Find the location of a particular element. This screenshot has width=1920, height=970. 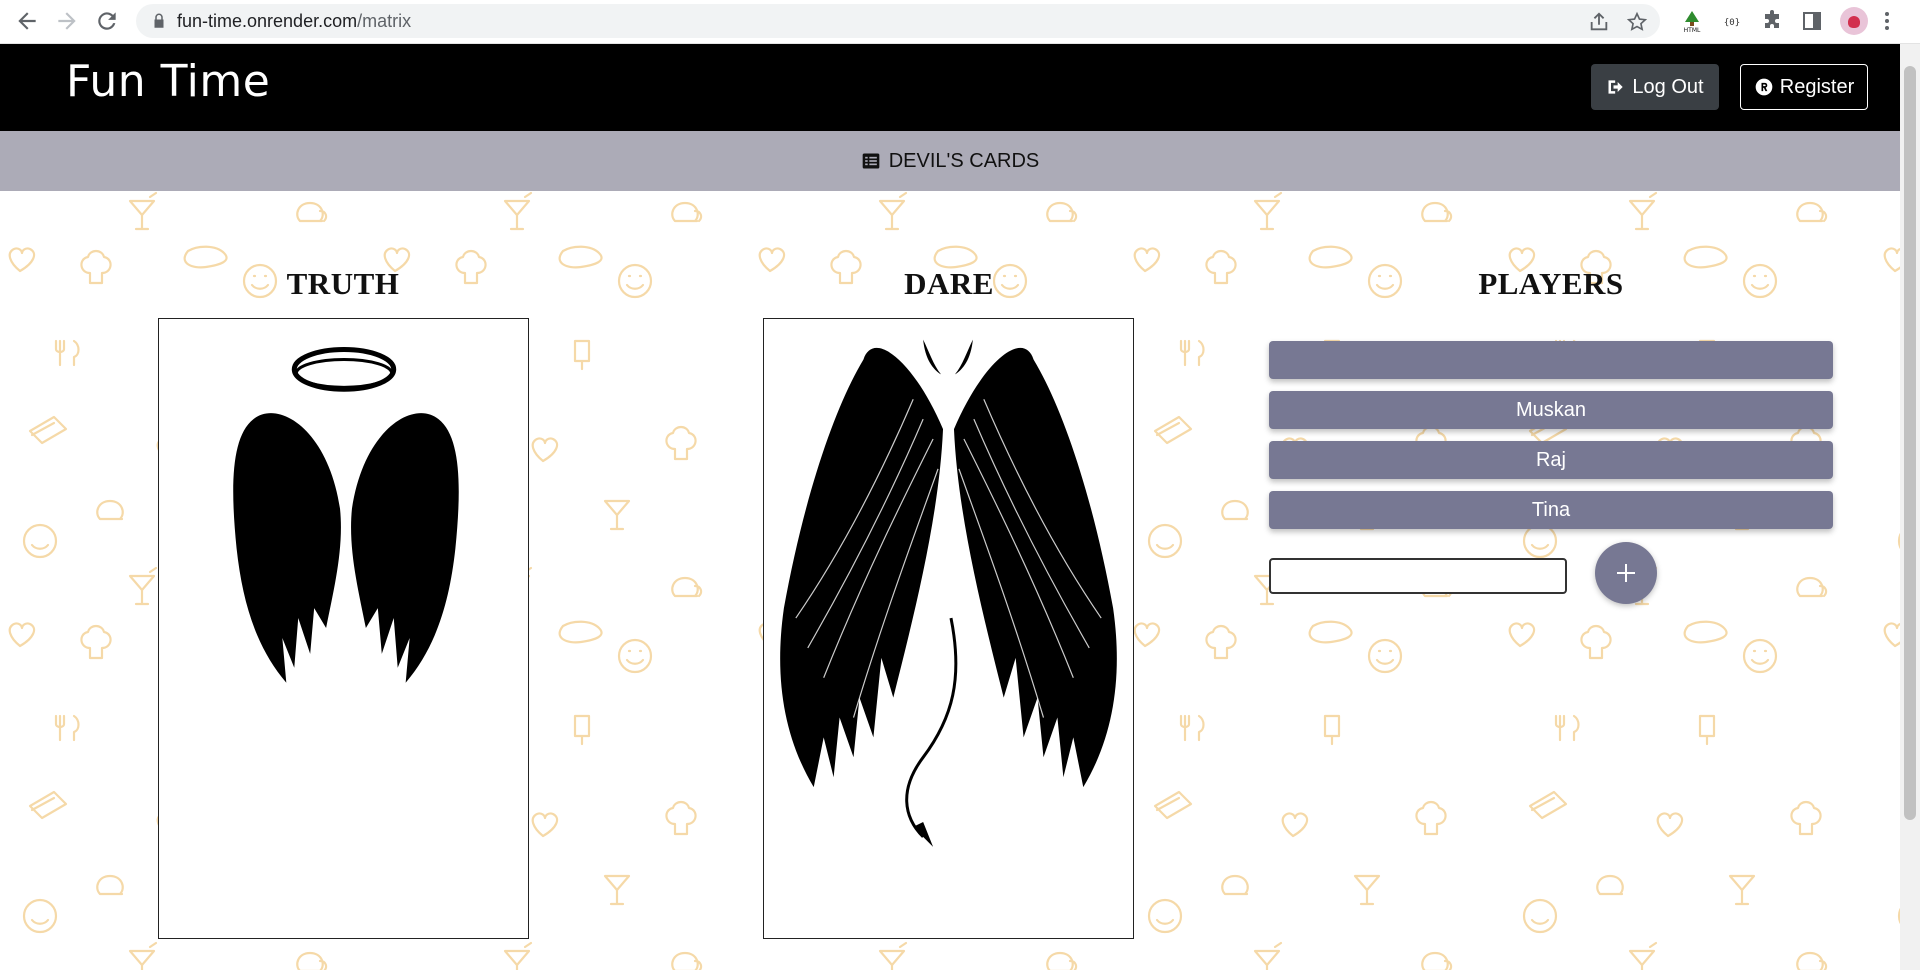

devils-cards-nav: DEVIL'S CARDS is located at coordinates (950, 161).